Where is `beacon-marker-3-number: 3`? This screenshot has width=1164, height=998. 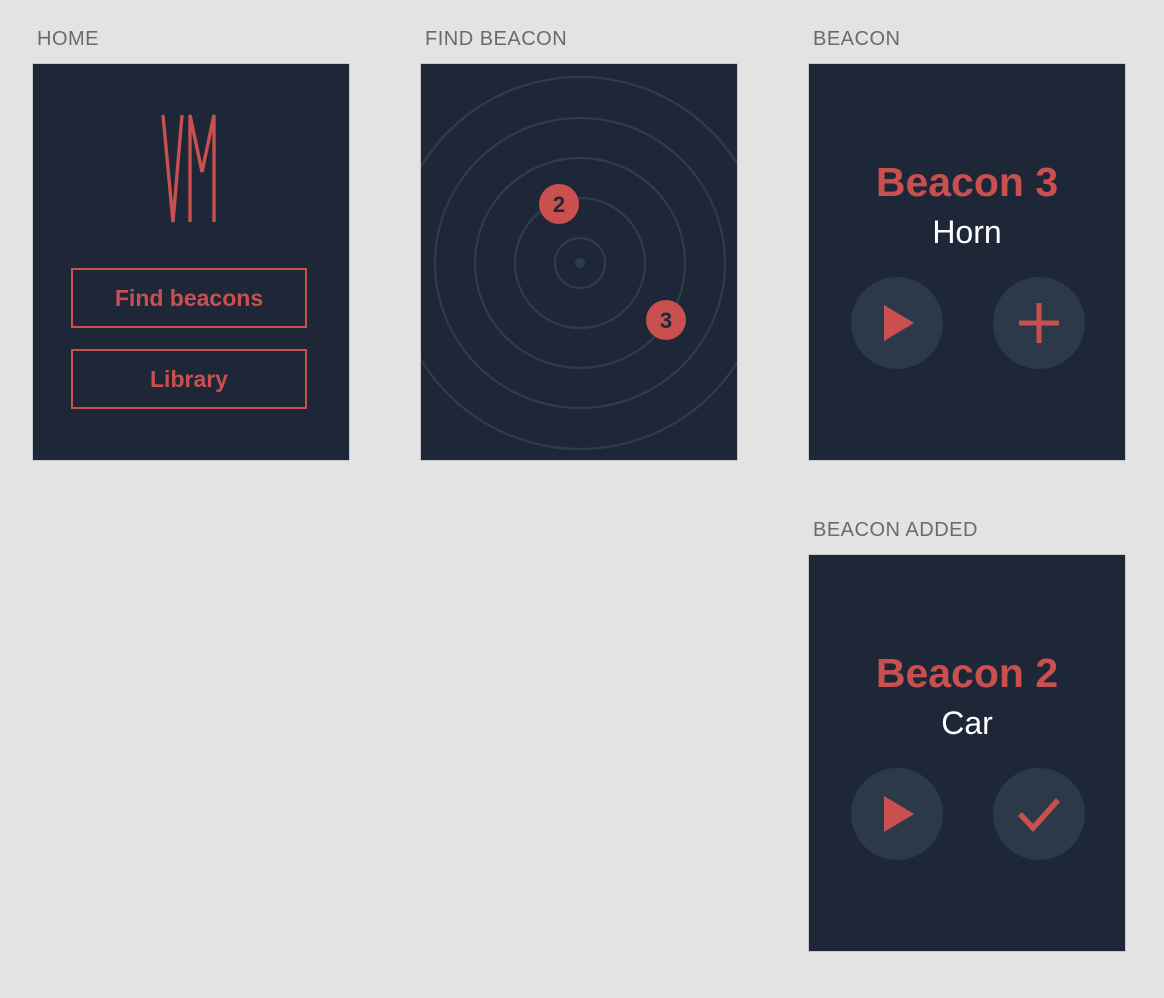
beacon-marker-3-number: 3 is located at coordinates (666, 320).